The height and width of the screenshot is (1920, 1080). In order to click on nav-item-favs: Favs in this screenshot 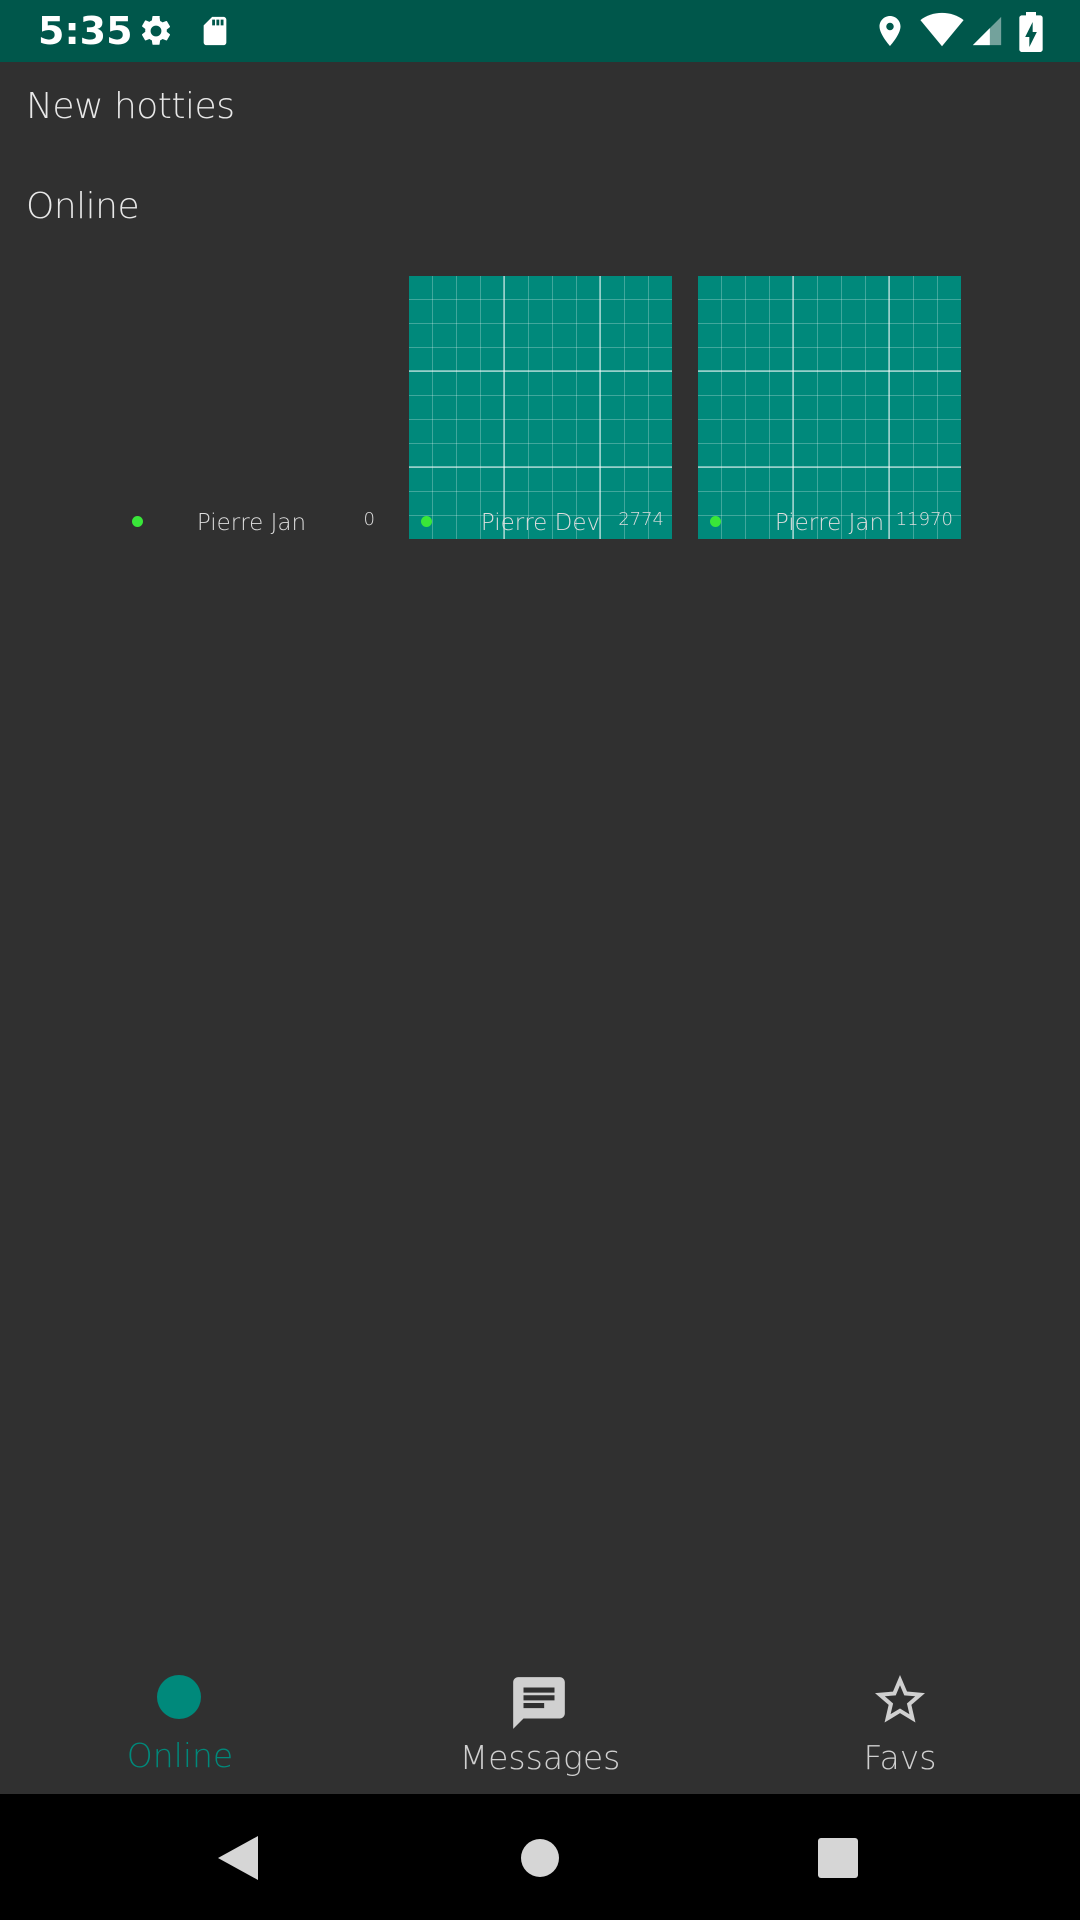, I will do `click(900, 1719)`.